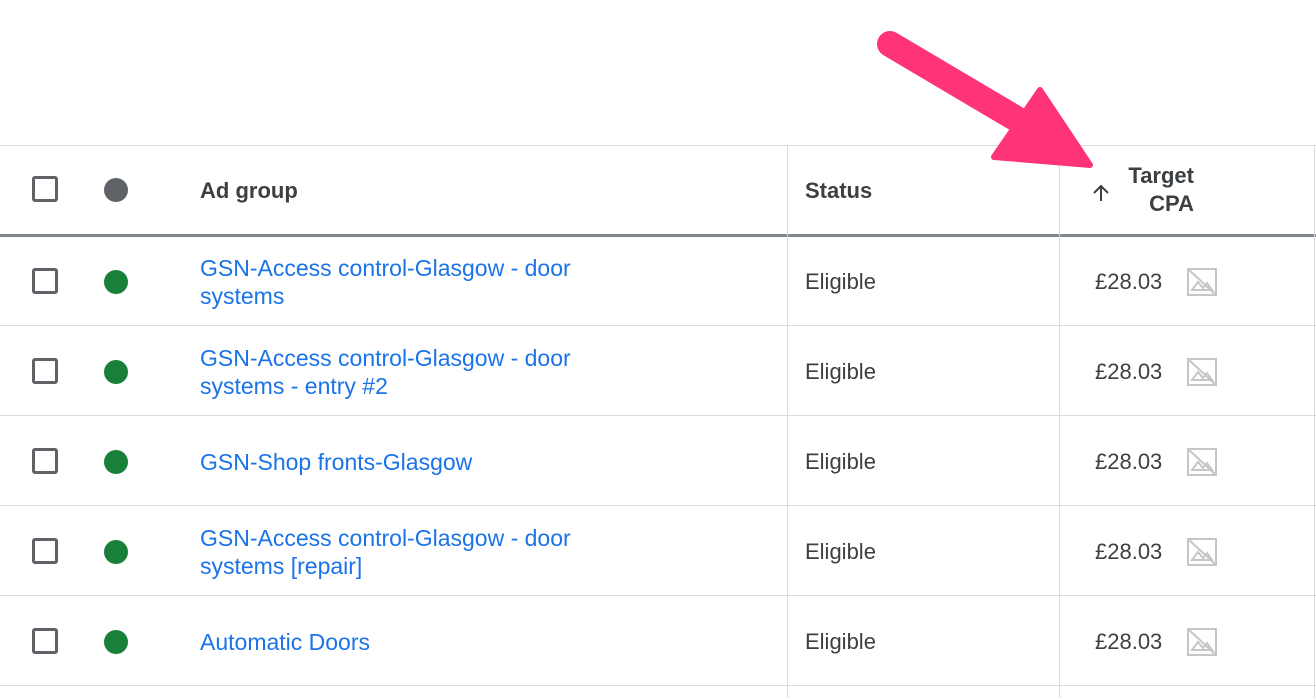 The image size is (1316, 698). I want to click on header-target-cpa-line1: Target, so click(1161, 175).